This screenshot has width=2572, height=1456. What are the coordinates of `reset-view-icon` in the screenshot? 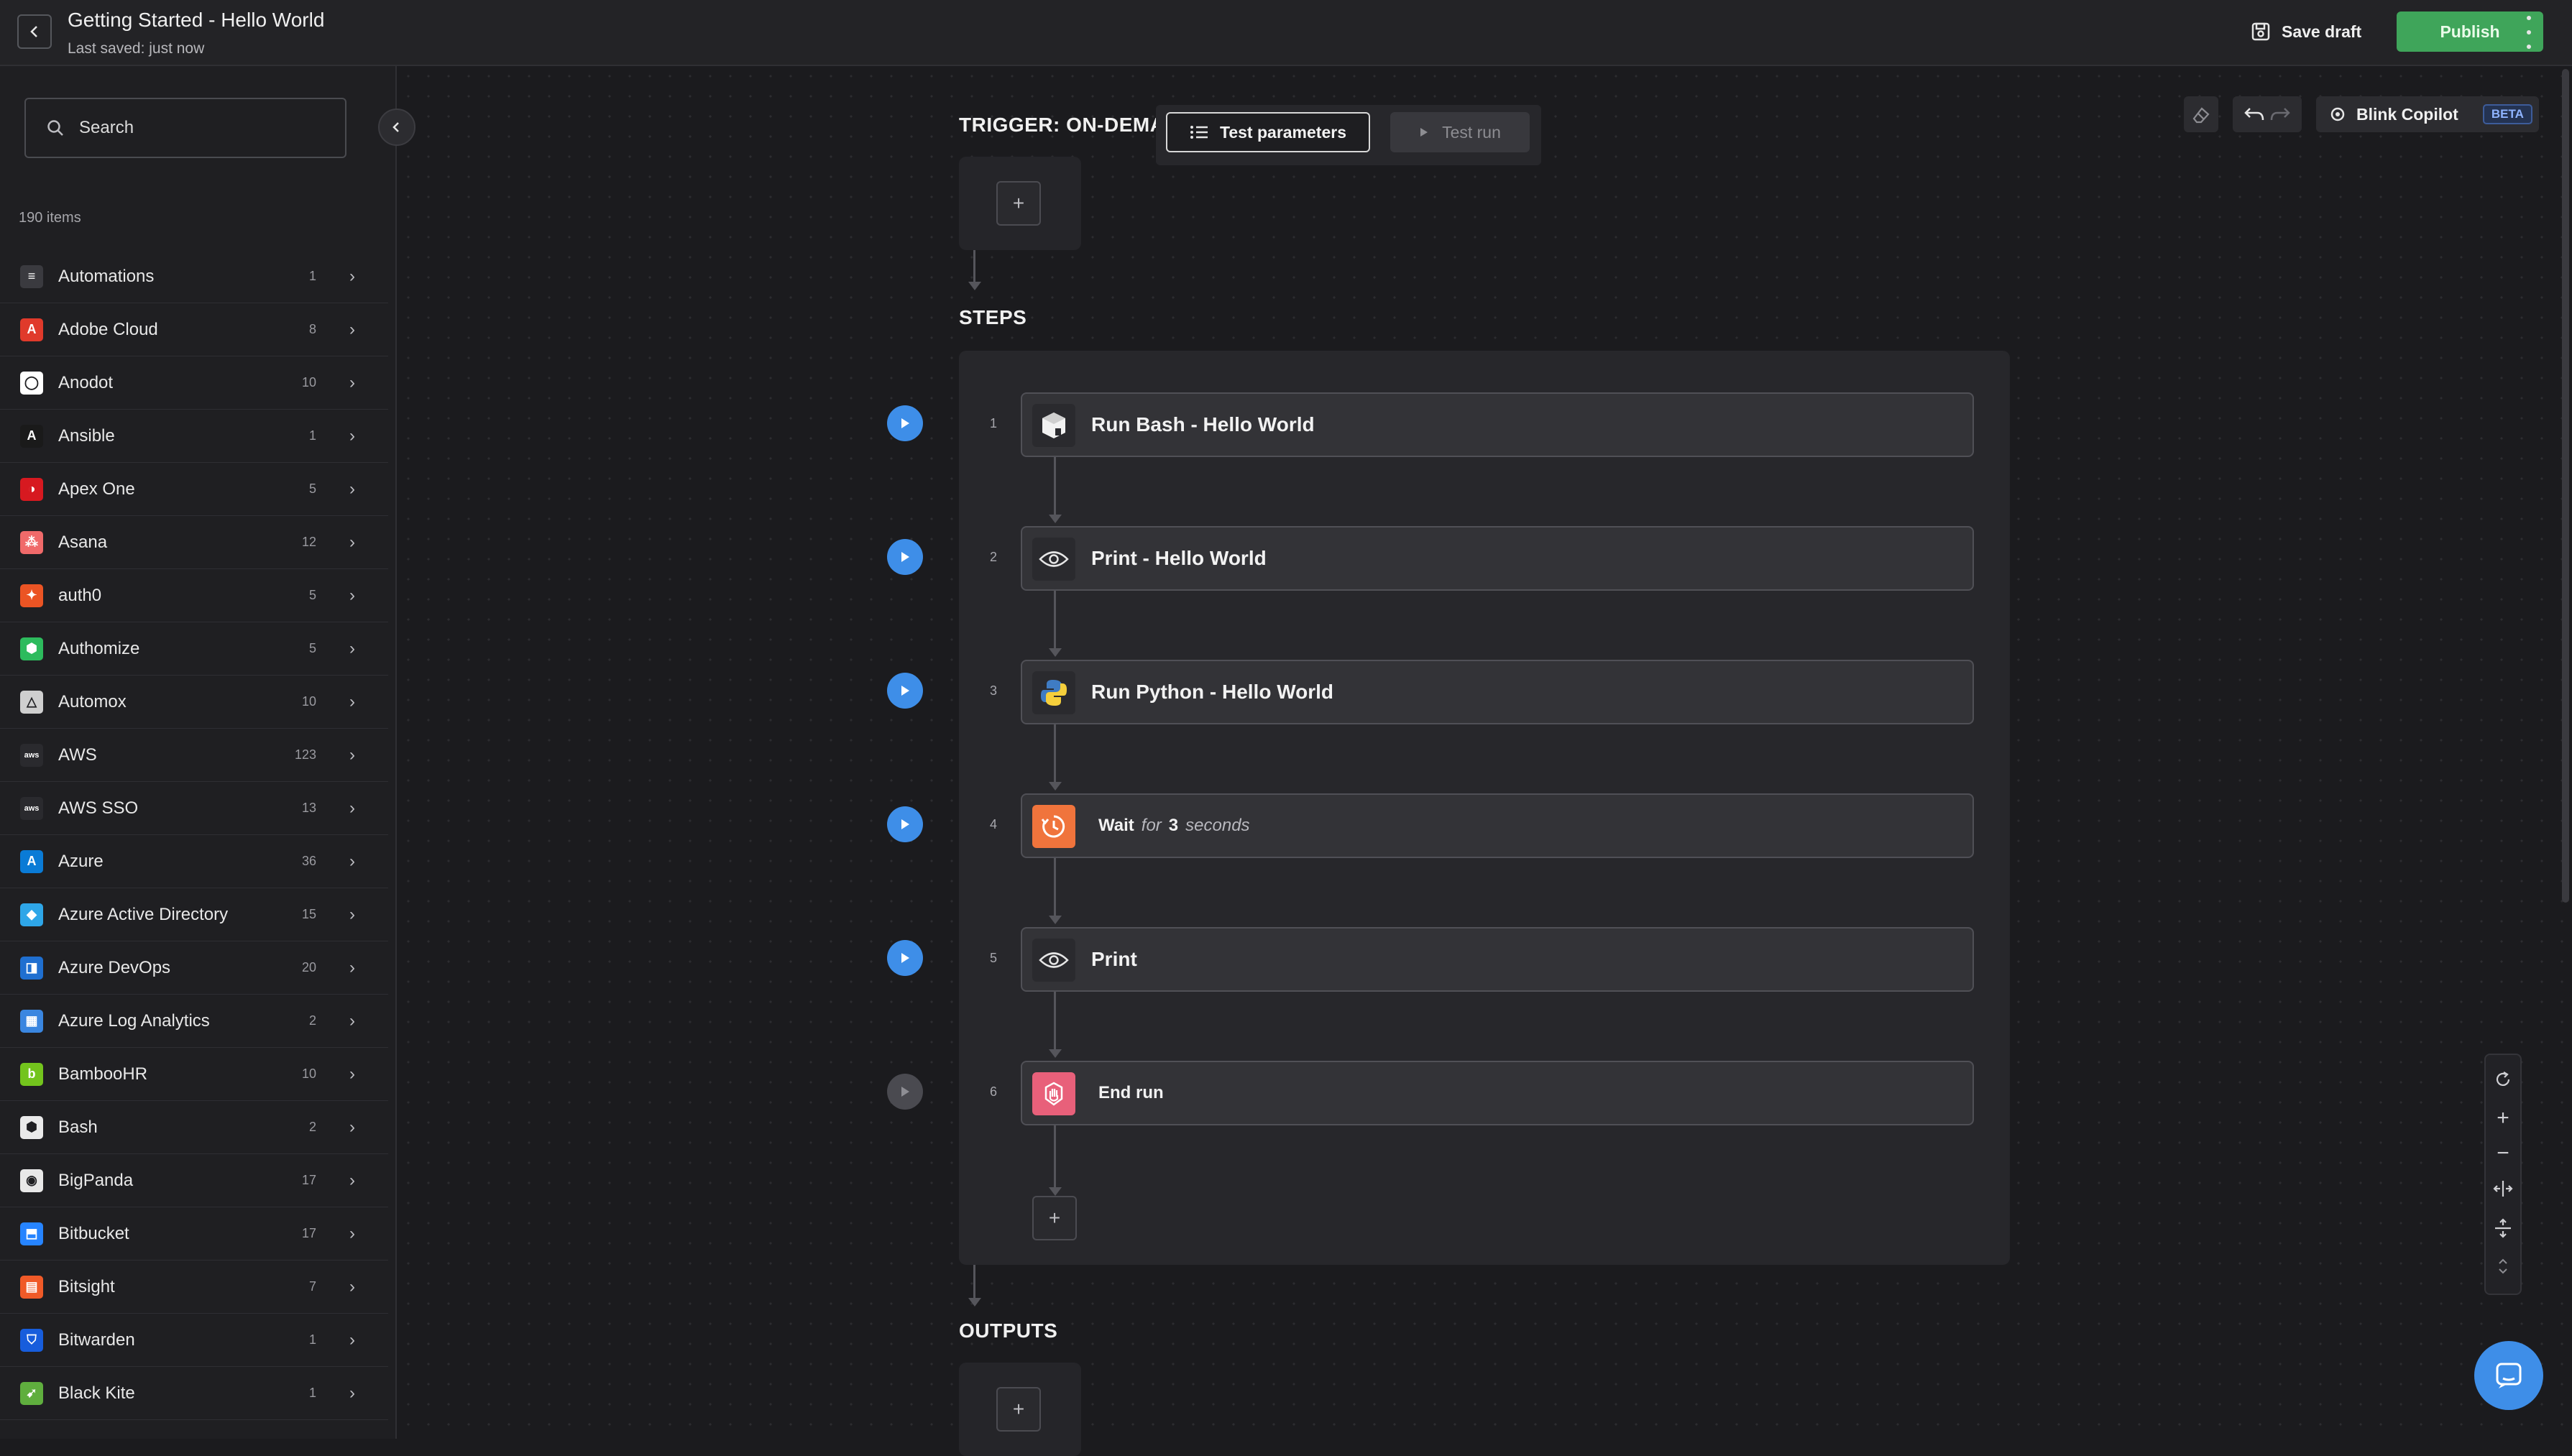 It's located at (2503, 1081).